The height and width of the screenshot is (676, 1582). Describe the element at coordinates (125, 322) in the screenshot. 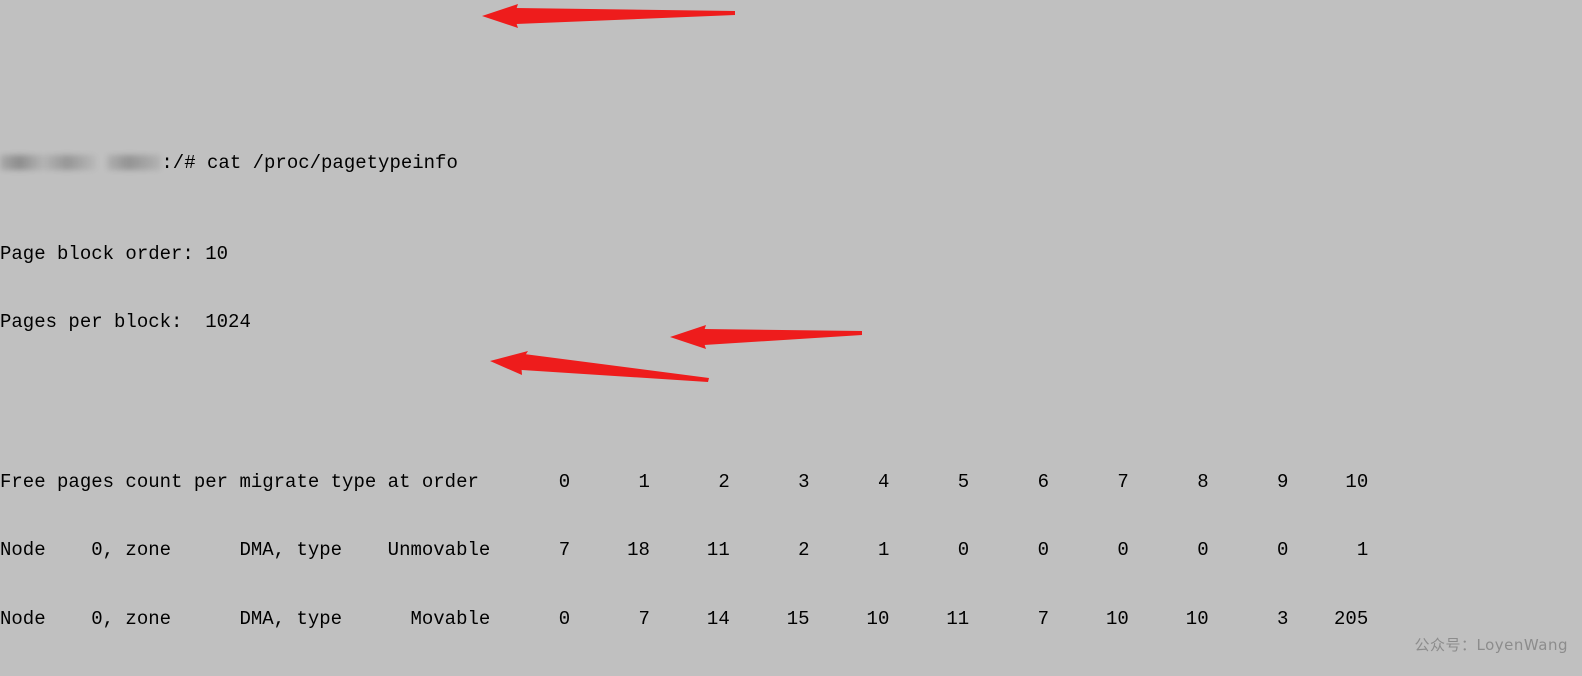

I see `pages-per-block-1: Pages per block: 1024` at that location.